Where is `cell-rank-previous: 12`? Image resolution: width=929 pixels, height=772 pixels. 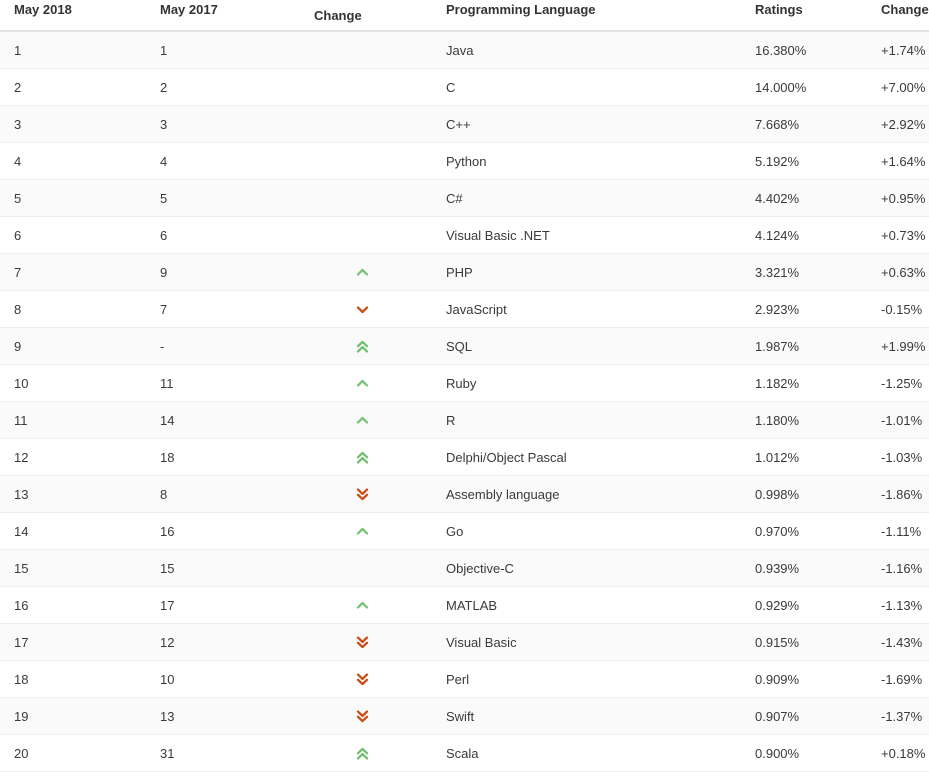
cell-rank-previous: 12 is located at coordinates (219, 642).